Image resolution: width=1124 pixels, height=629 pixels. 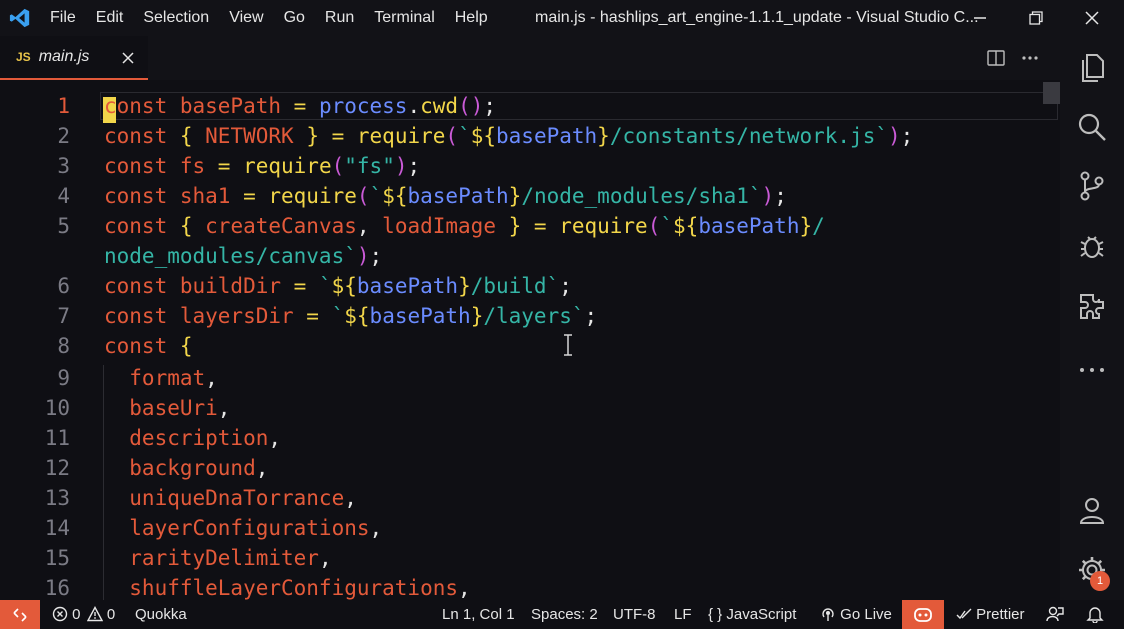 I want to click on notifications-bell-icon, so click(x=1095, y=615).